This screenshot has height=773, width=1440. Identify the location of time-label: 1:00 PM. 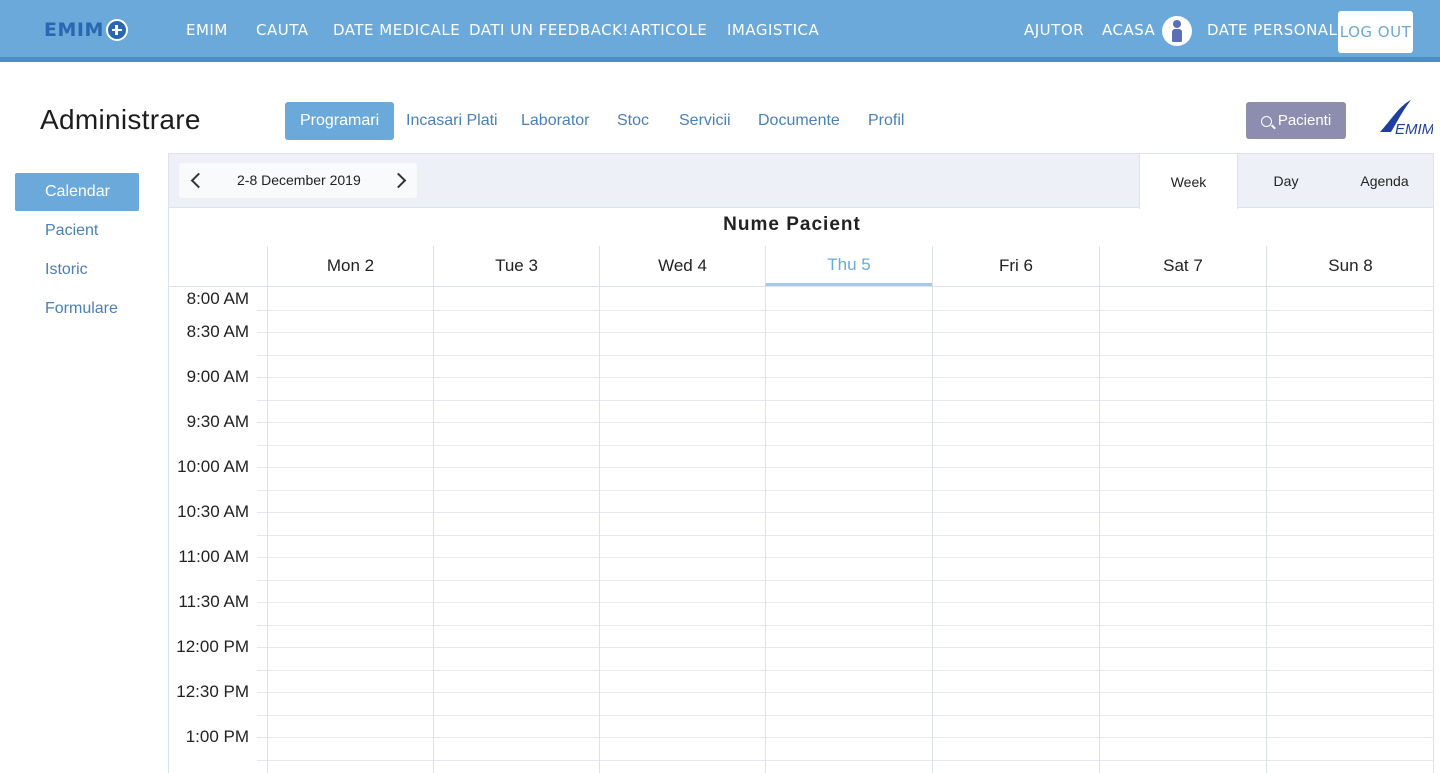
(217, 736).